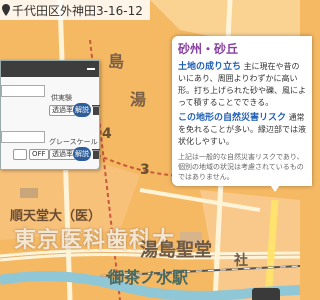 Image resolution: width=320 pixels, height=300 pixels. What do you see at coordinates (77, 10) in the screenshot?
I see `address-text: 千代田区外神田3-16-12` at bounding box center [77, 10].